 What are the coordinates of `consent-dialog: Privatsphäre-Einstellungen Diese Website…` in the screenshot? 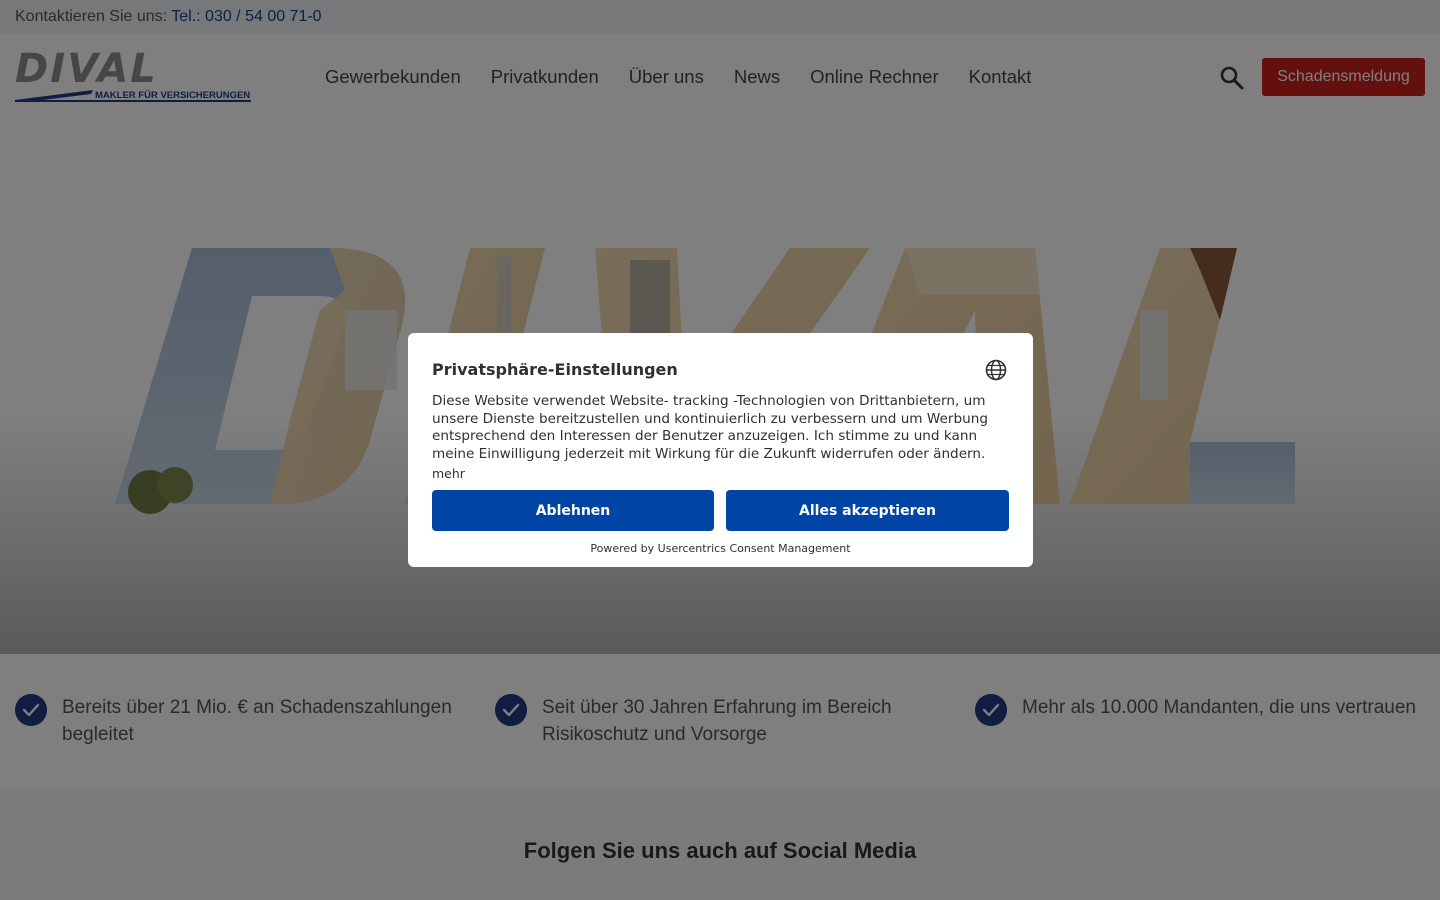 It's located at (720, 450).